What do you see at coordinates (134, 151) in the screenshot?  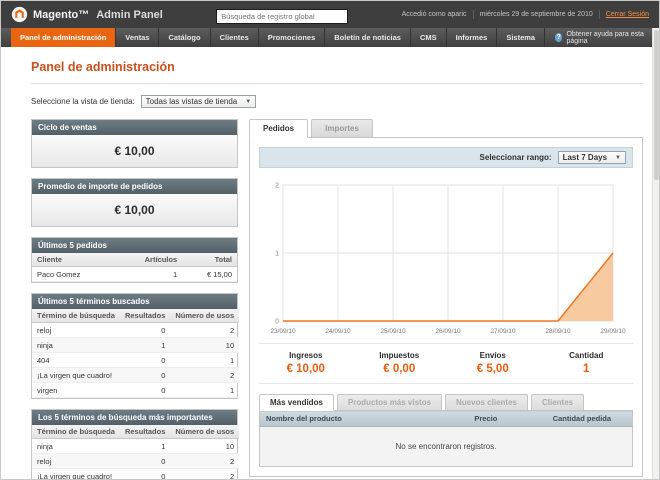 I see `lifetime-sales-value: € 10,00` at bounding box center [134, 151].